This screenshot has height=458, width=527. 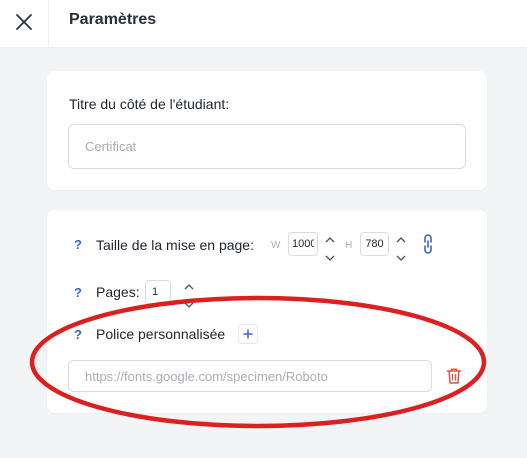 I want to click on width-input, so click(x=303, y=244).